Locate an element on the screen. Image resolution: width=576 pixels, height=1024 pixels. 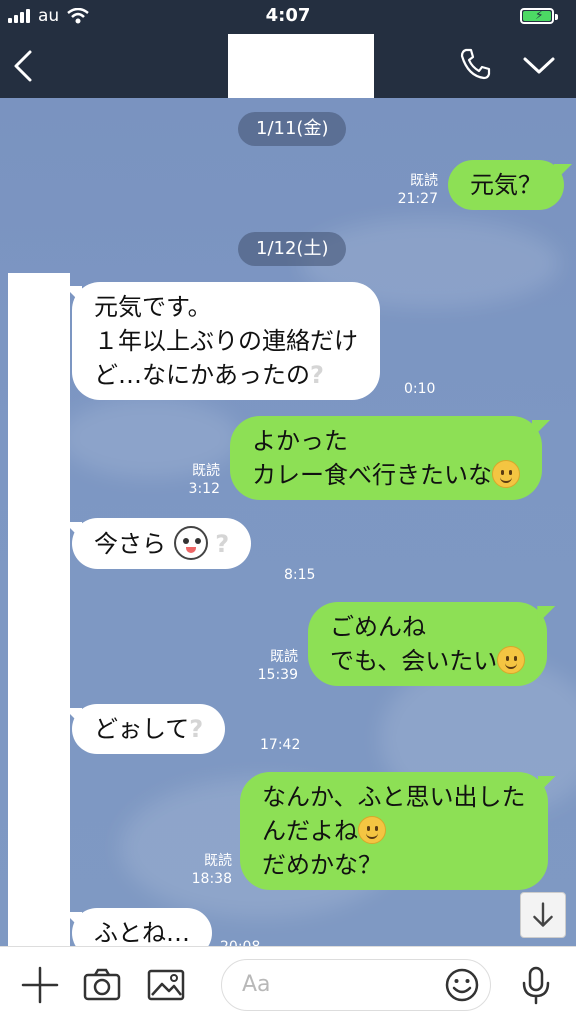
phone-icon is located at coordinates (476, 64).